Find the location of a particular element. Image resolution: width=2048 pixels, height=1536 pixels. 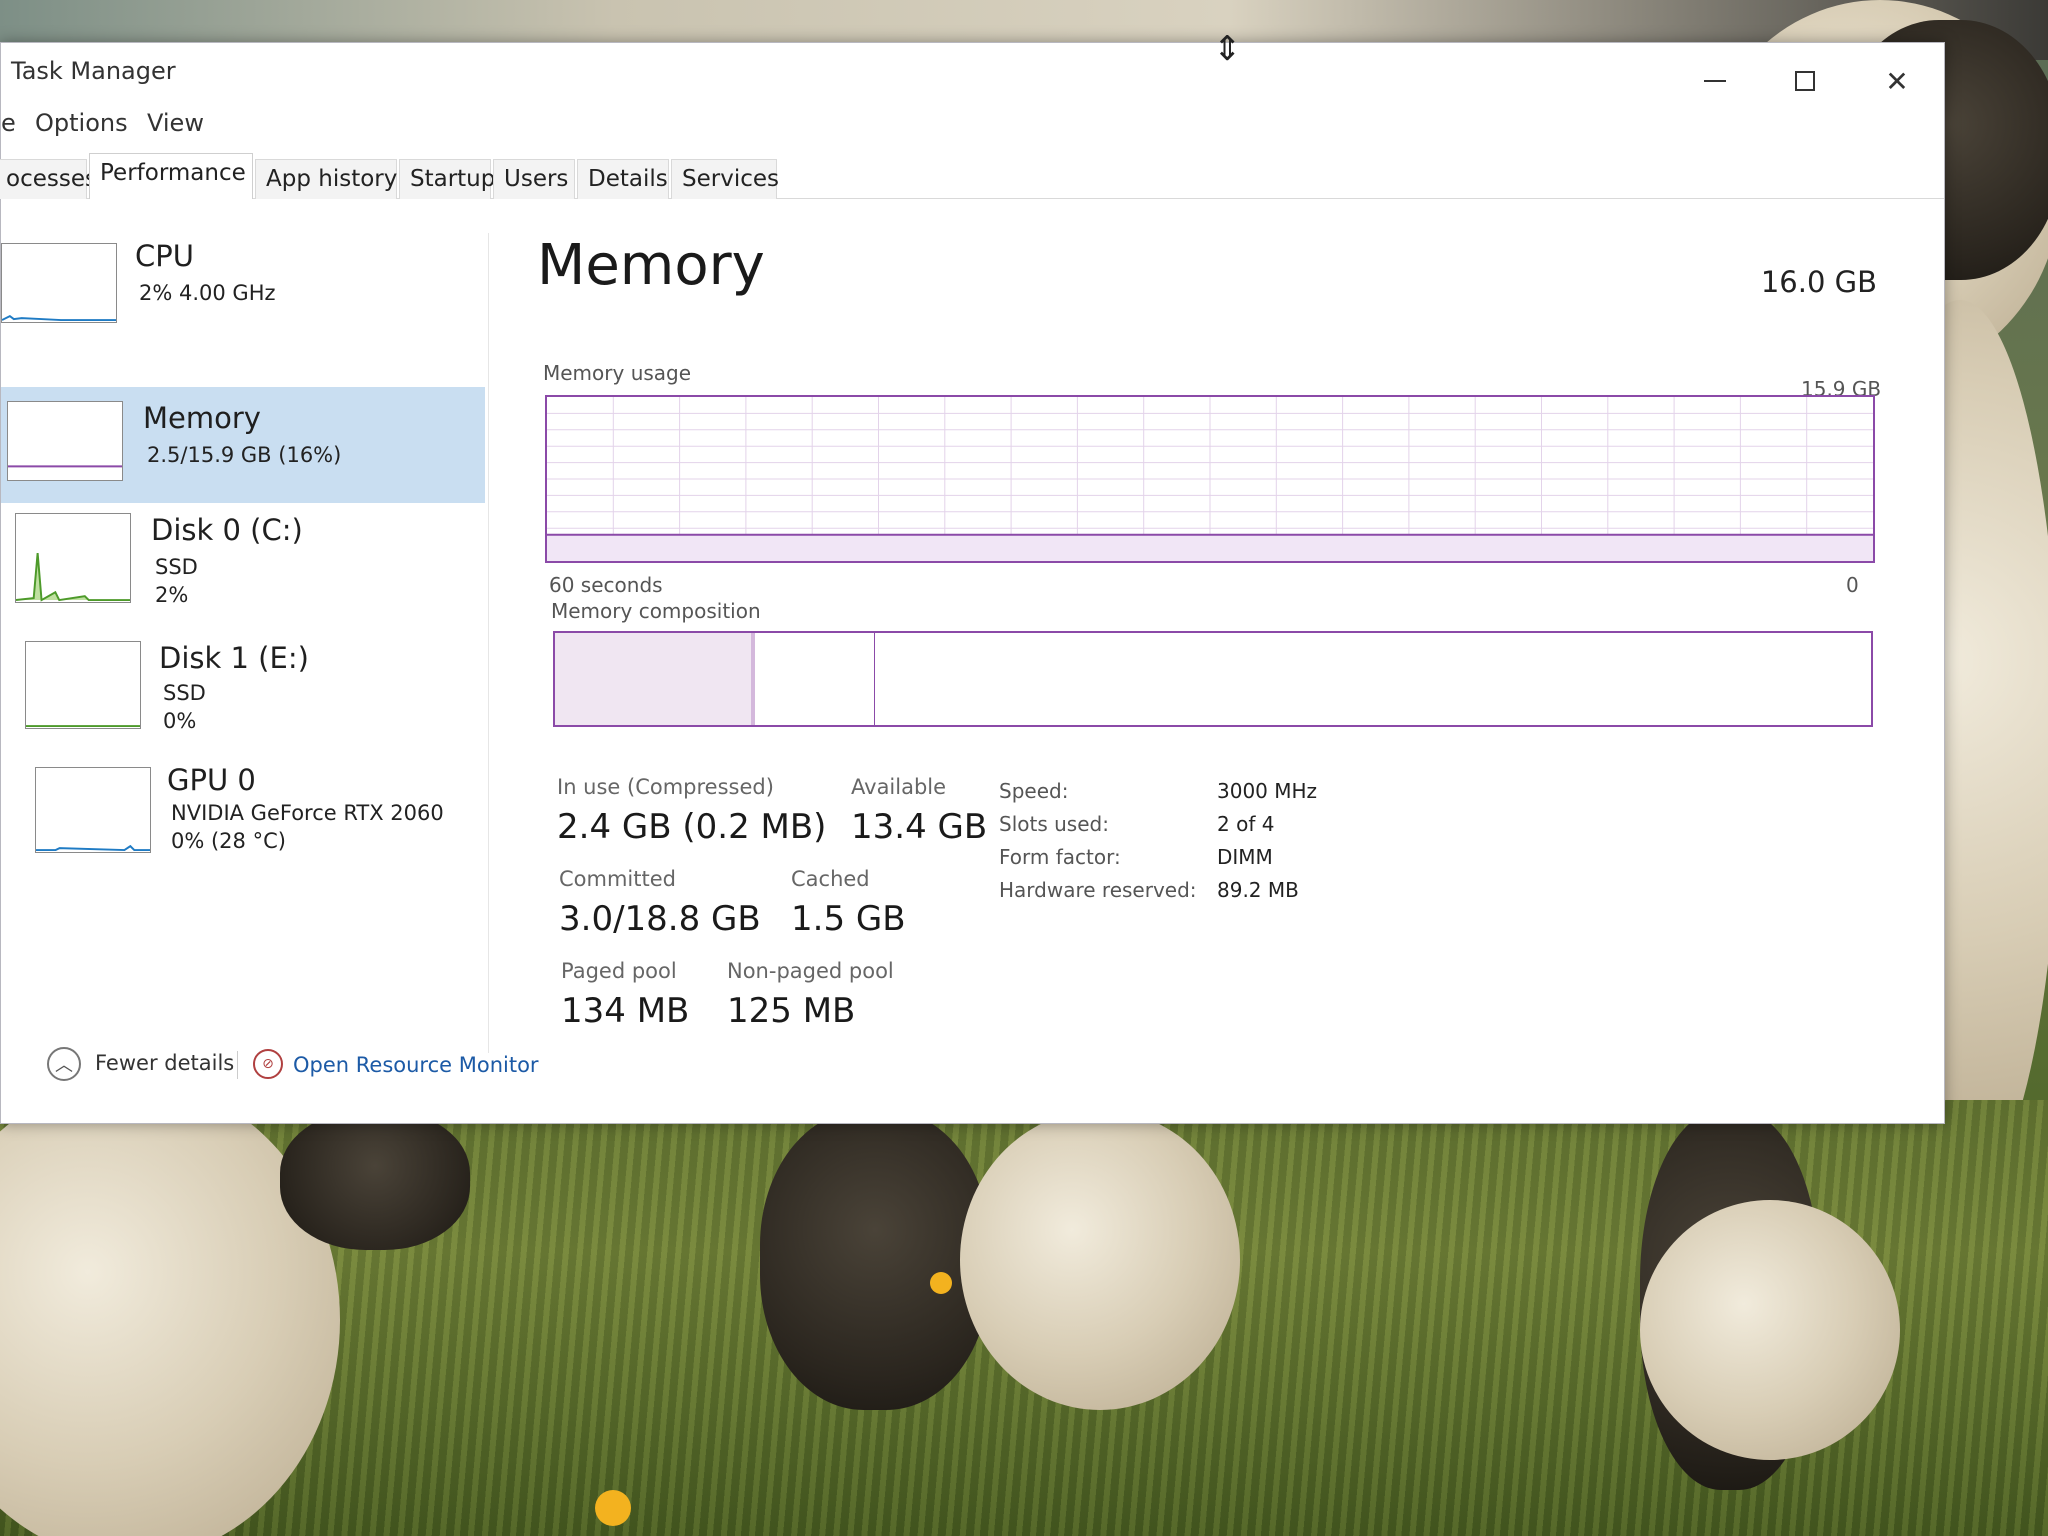

available-value: 13.4 GB is located at coordinates (919, 827).